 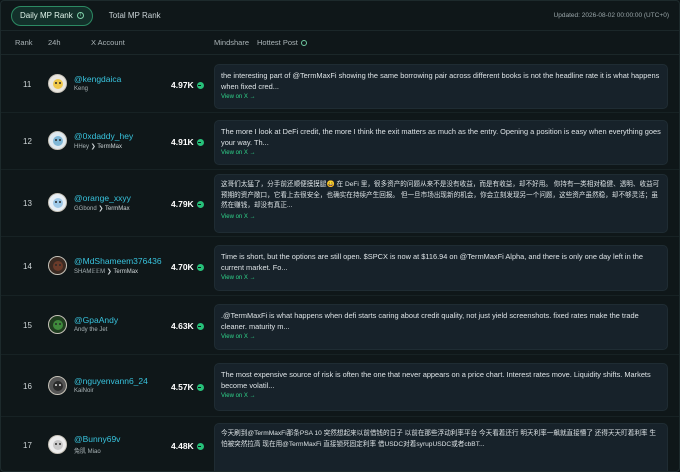 I want to click on rank-number: 15, so click(x=27, y=325).